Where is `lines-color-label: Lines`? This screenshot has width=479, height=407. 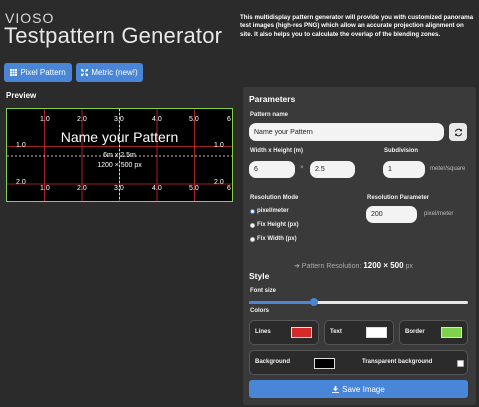
lines-color-label: Lines is located at coordinates (263, 332).